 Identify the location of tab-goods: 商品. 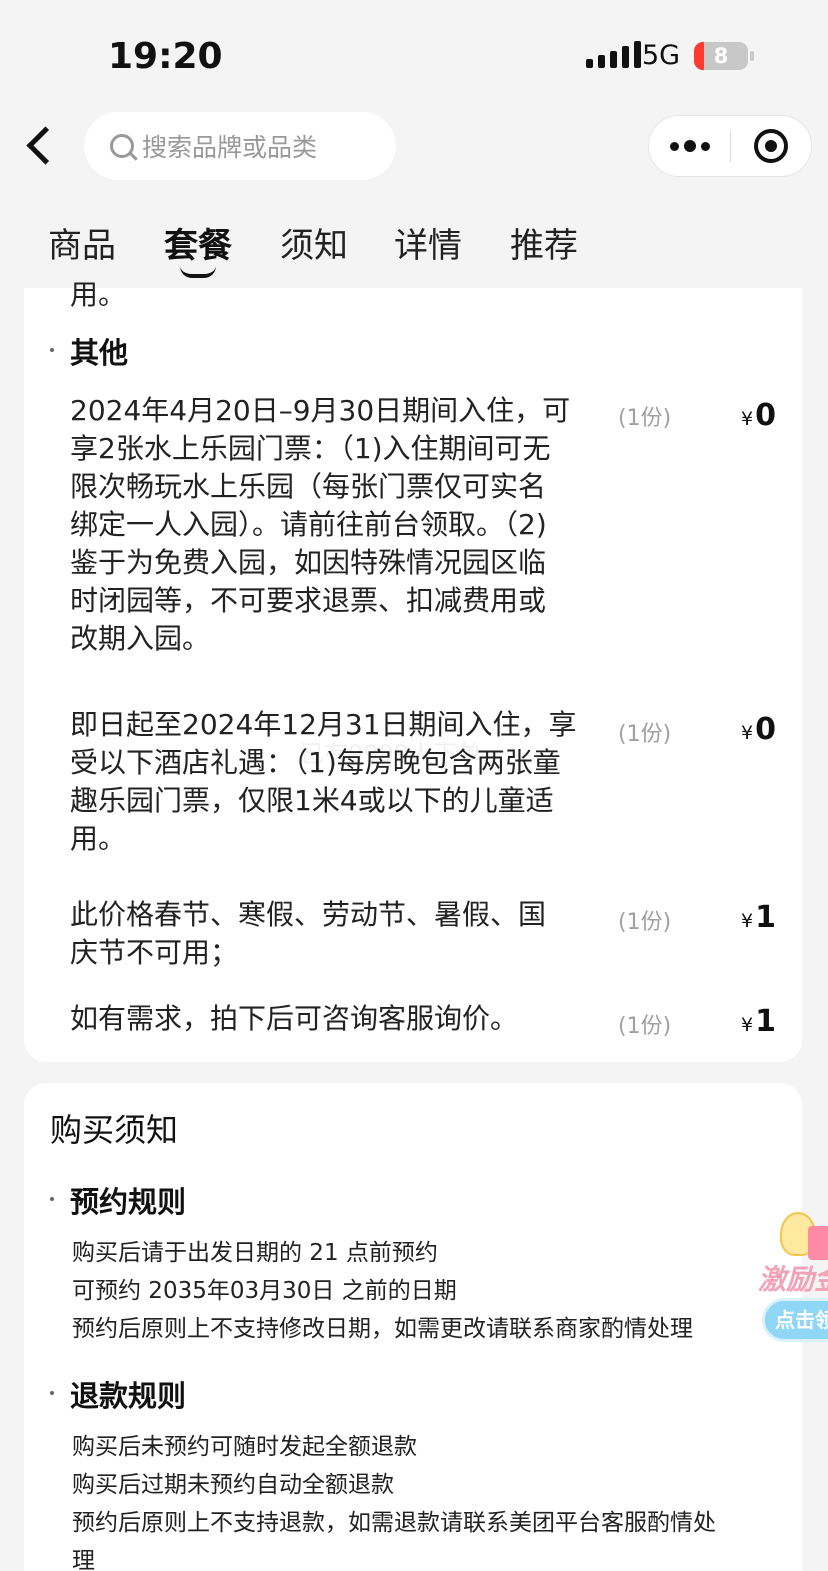
(82, 242).